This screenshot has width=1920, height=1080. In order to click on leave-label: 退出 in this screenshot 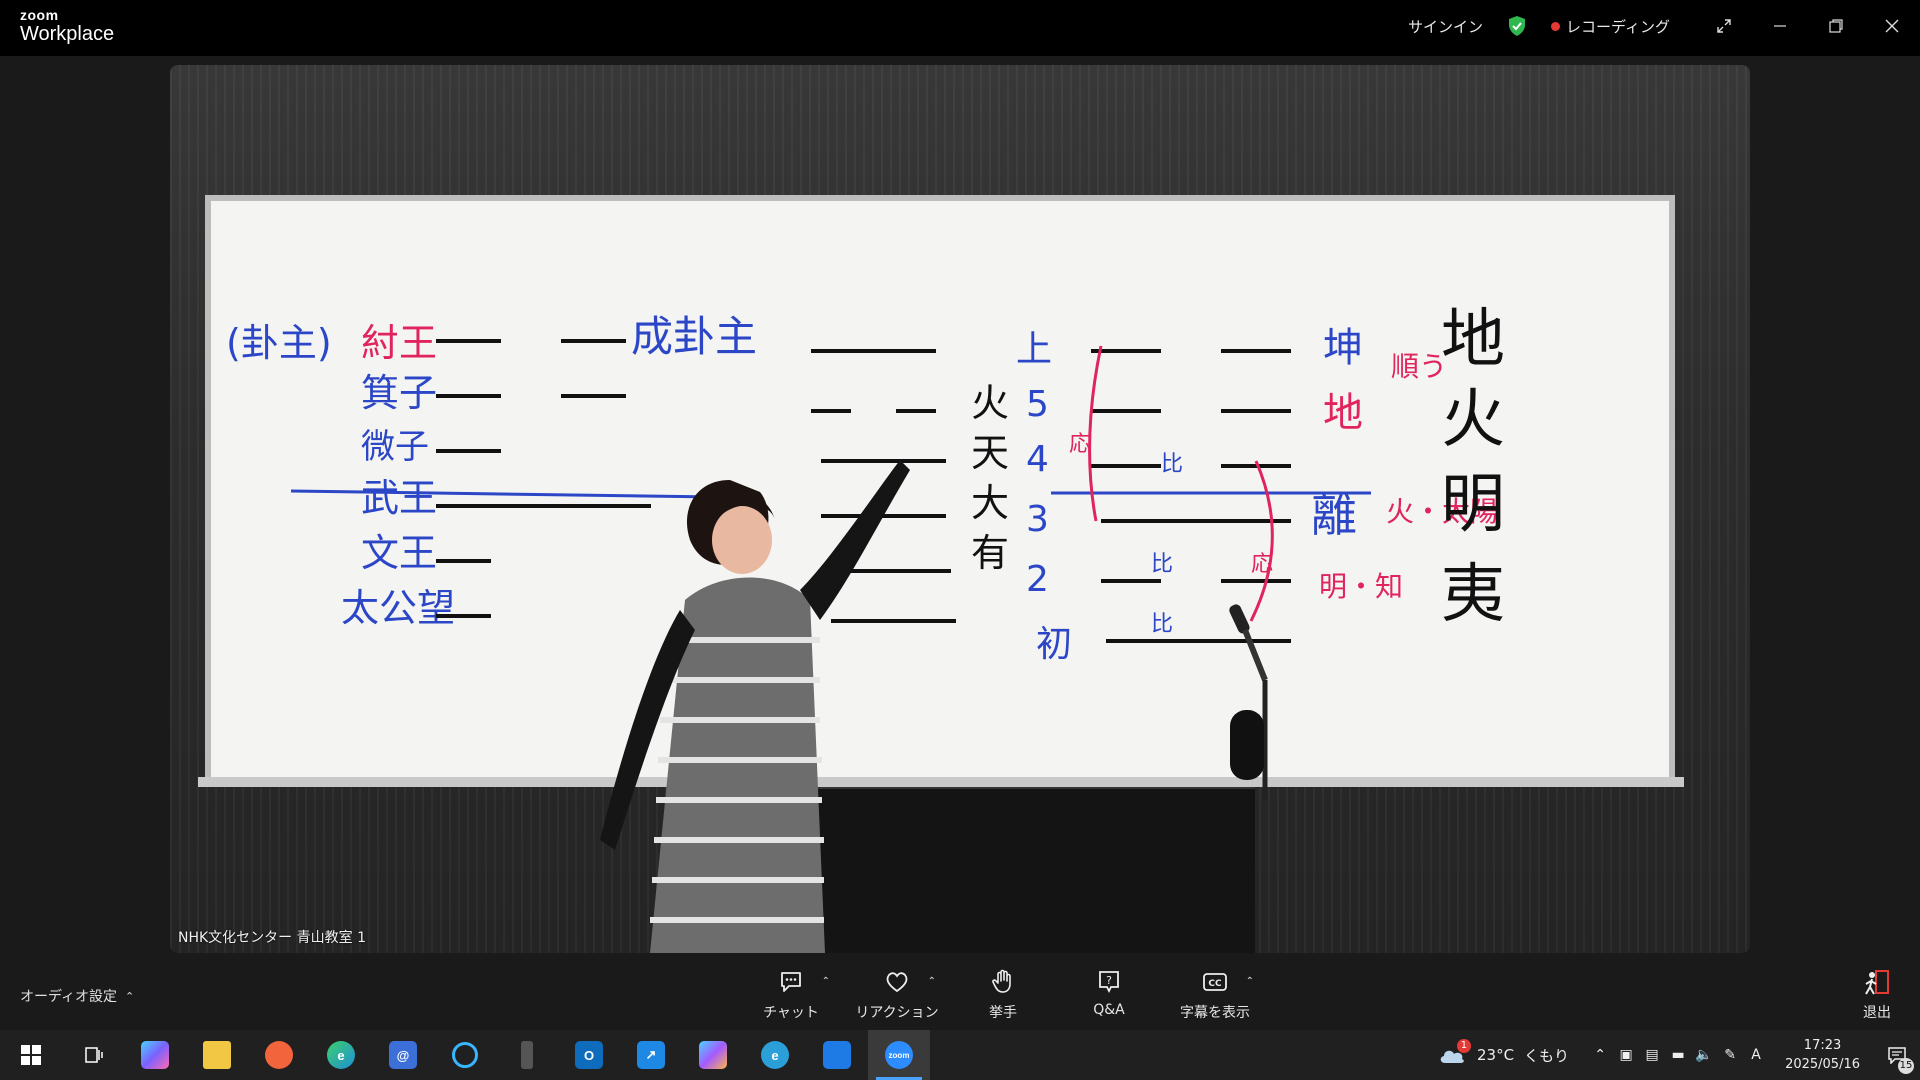, I will do `click(1877, 1013)`.